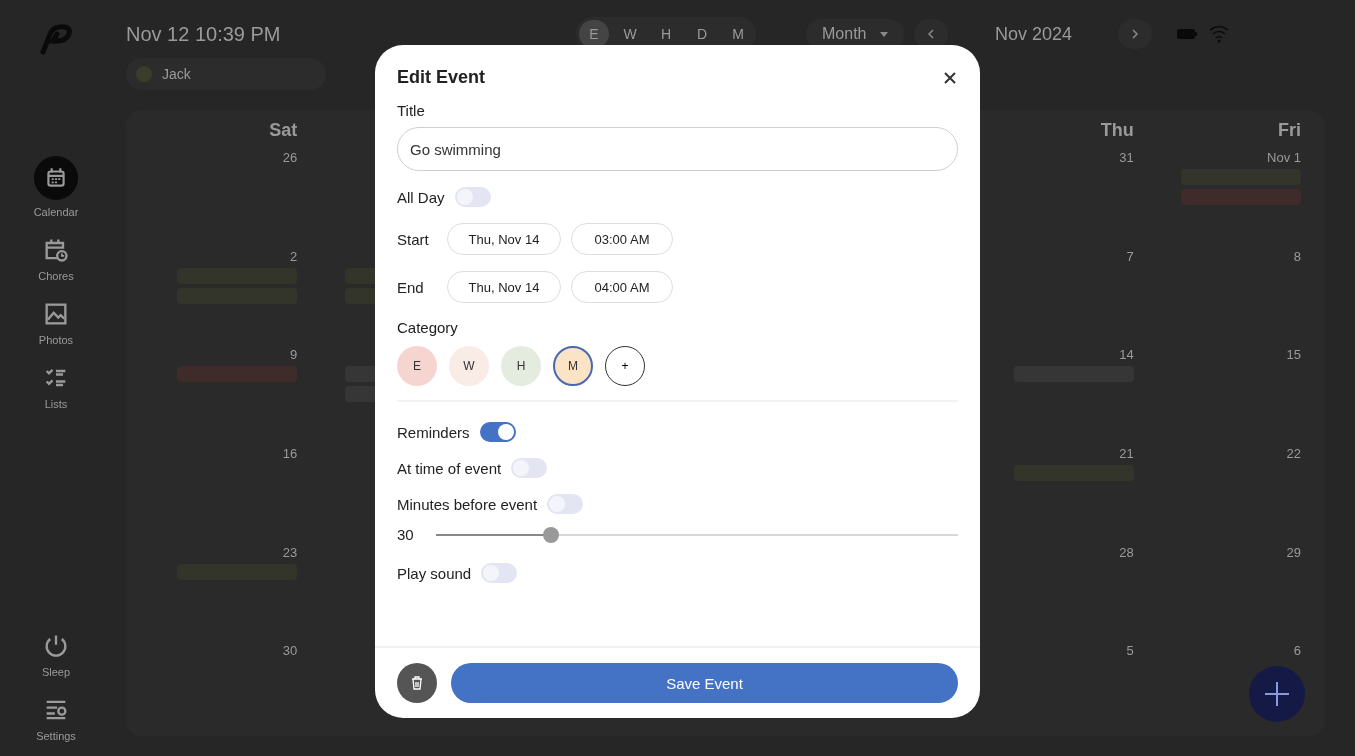 The width and height of the screenshot is (1355, 756). Describe the element at coordinates (413, 239) in the screenshot. I see `field-label: Start` at that location.